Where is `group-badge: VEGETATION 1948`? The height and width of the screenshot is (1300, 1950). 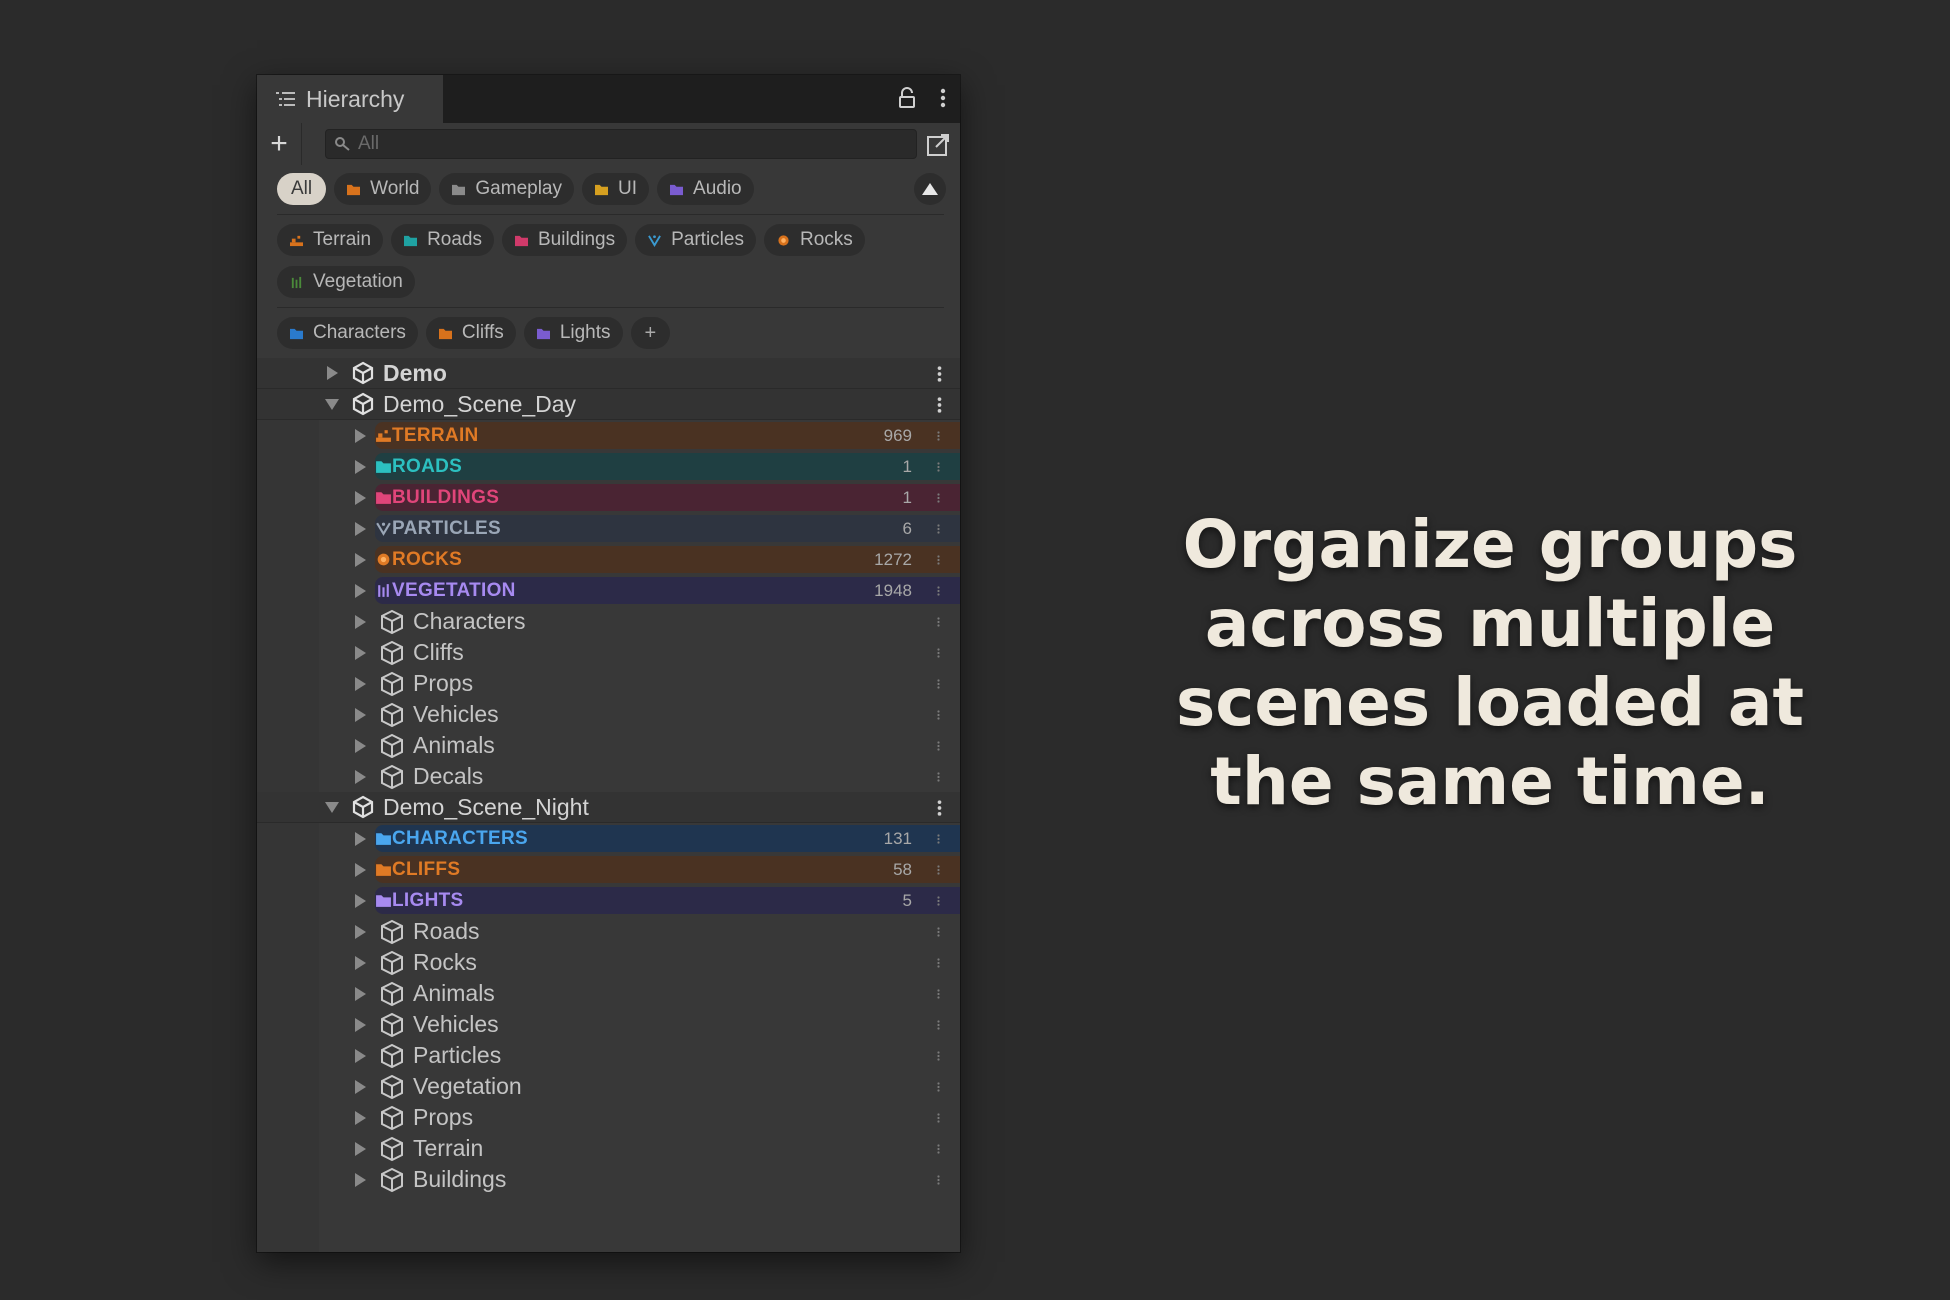 group-badge: VEGETATION 1948 is located at coordinates (667, 590).